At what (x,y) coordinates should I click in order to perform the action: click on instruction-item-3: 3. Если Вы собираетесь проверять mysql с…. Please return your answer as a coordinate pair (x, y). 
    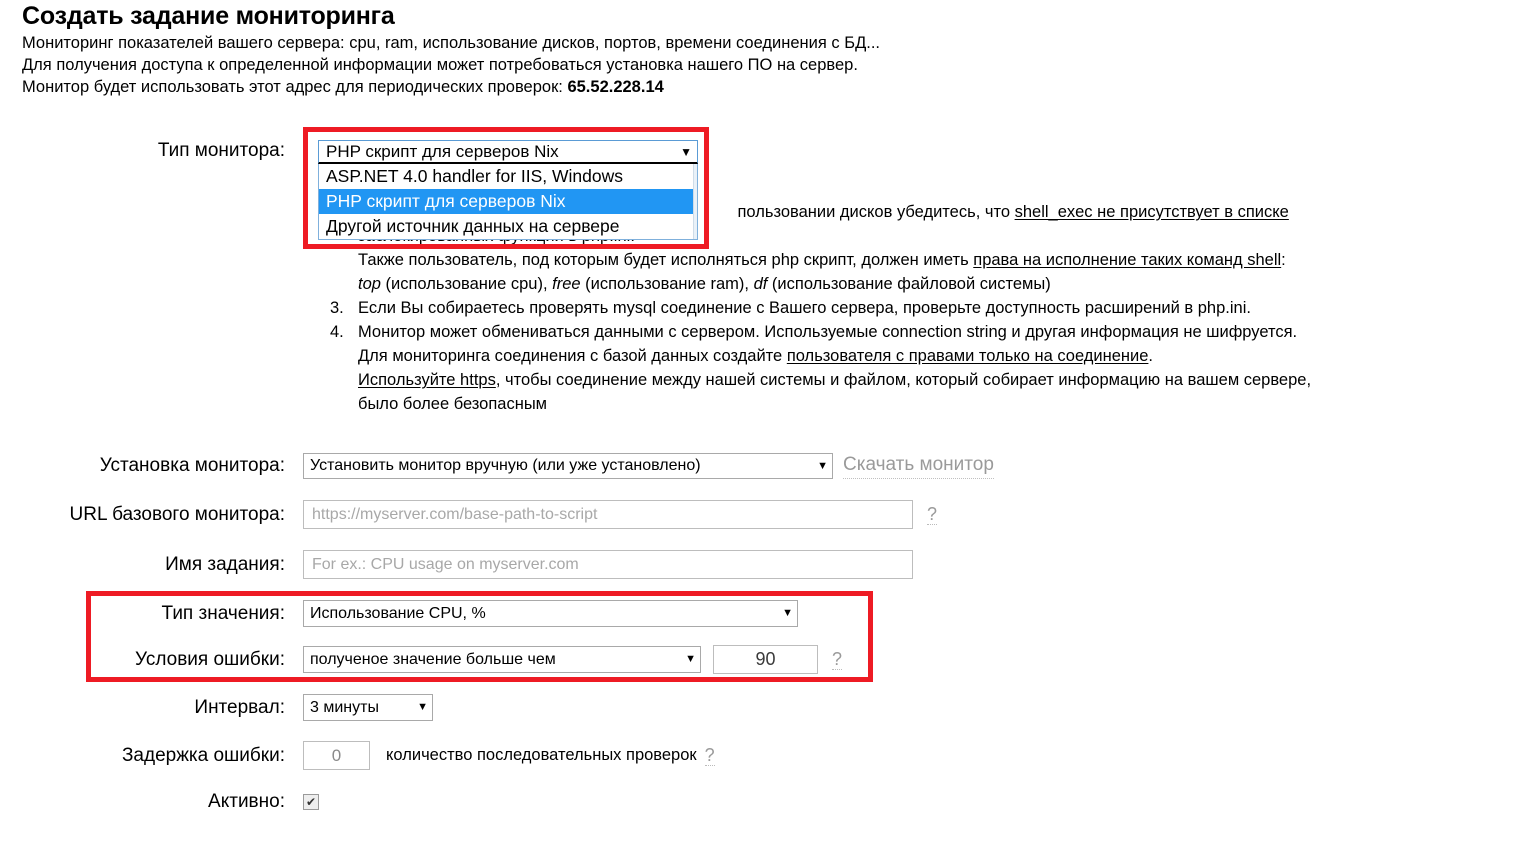
    Looking at the image, I should click on (917, 308).